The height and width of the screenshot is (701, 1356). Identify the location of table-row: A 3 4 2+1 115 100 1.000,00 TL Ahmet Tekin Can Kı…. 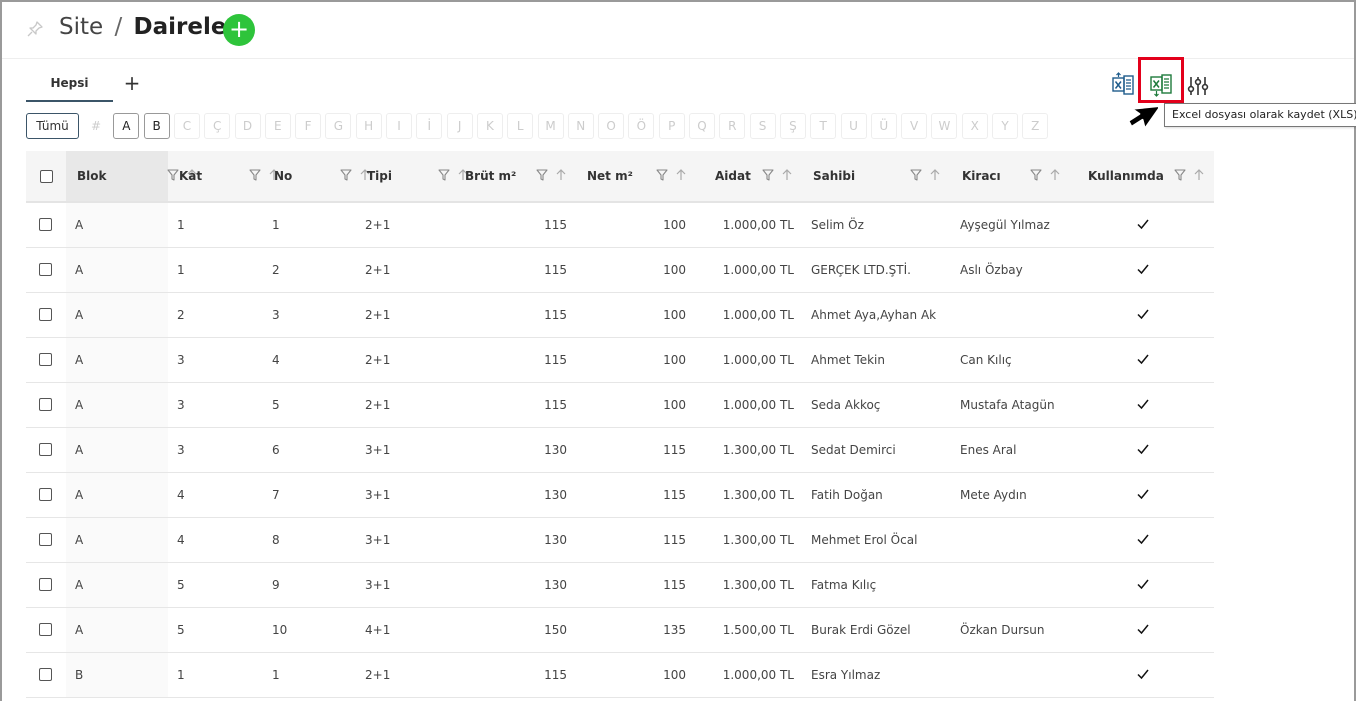
(620, 360).